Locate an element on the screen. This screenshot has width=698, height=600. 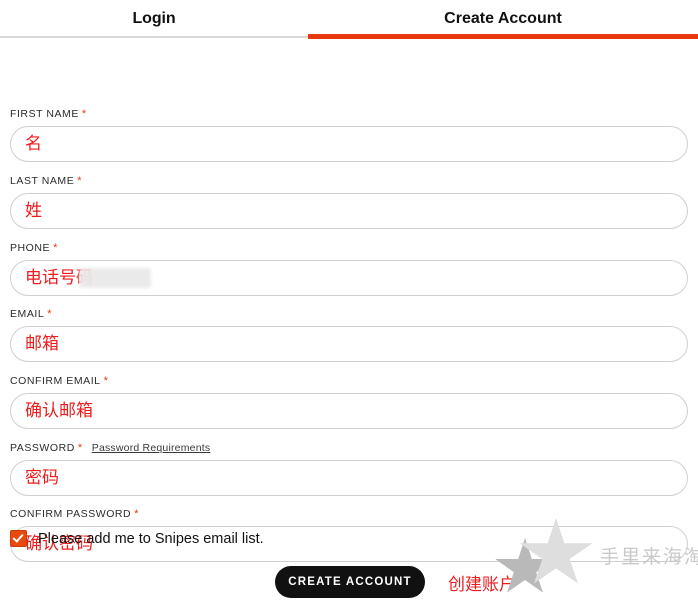
email-input: 邮箱 is located at coordinates (349, 344).